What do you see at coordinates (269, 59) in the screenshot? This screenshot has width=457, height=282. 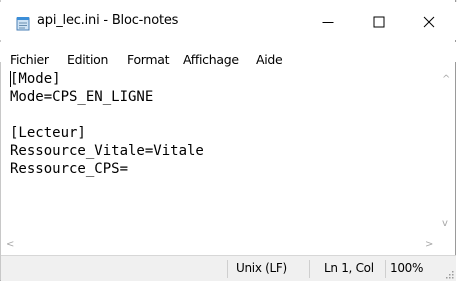 I see `menu-aide: Aide` at bounding box center [269, 59].